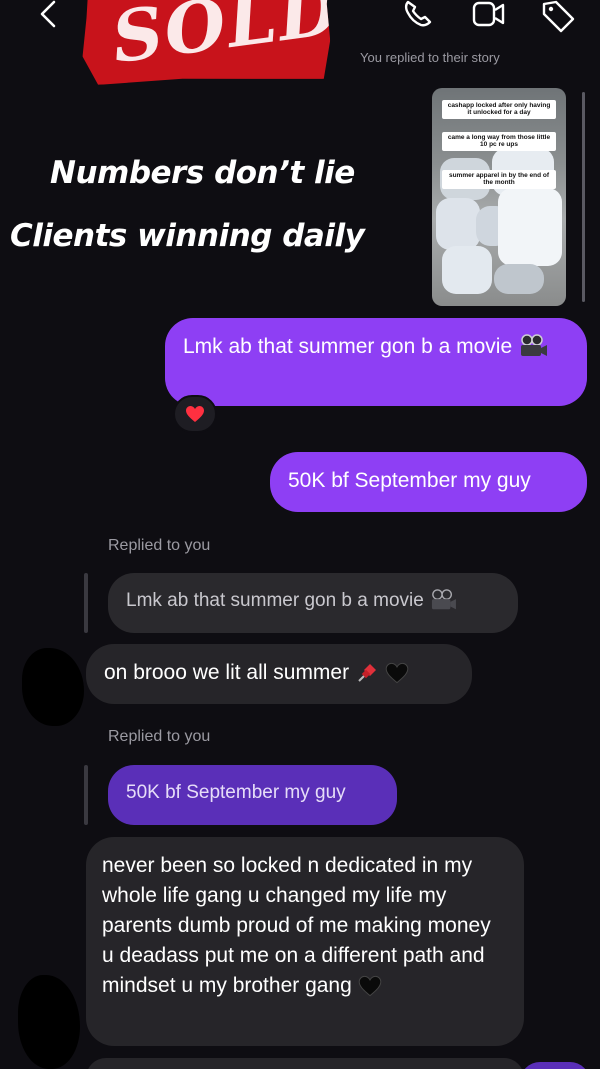  What do you see at coordinates (236, 792) in the screenshot?
I see `quoted-message-2-text: 50K bf September my guy` at bounding box center [236, 792].